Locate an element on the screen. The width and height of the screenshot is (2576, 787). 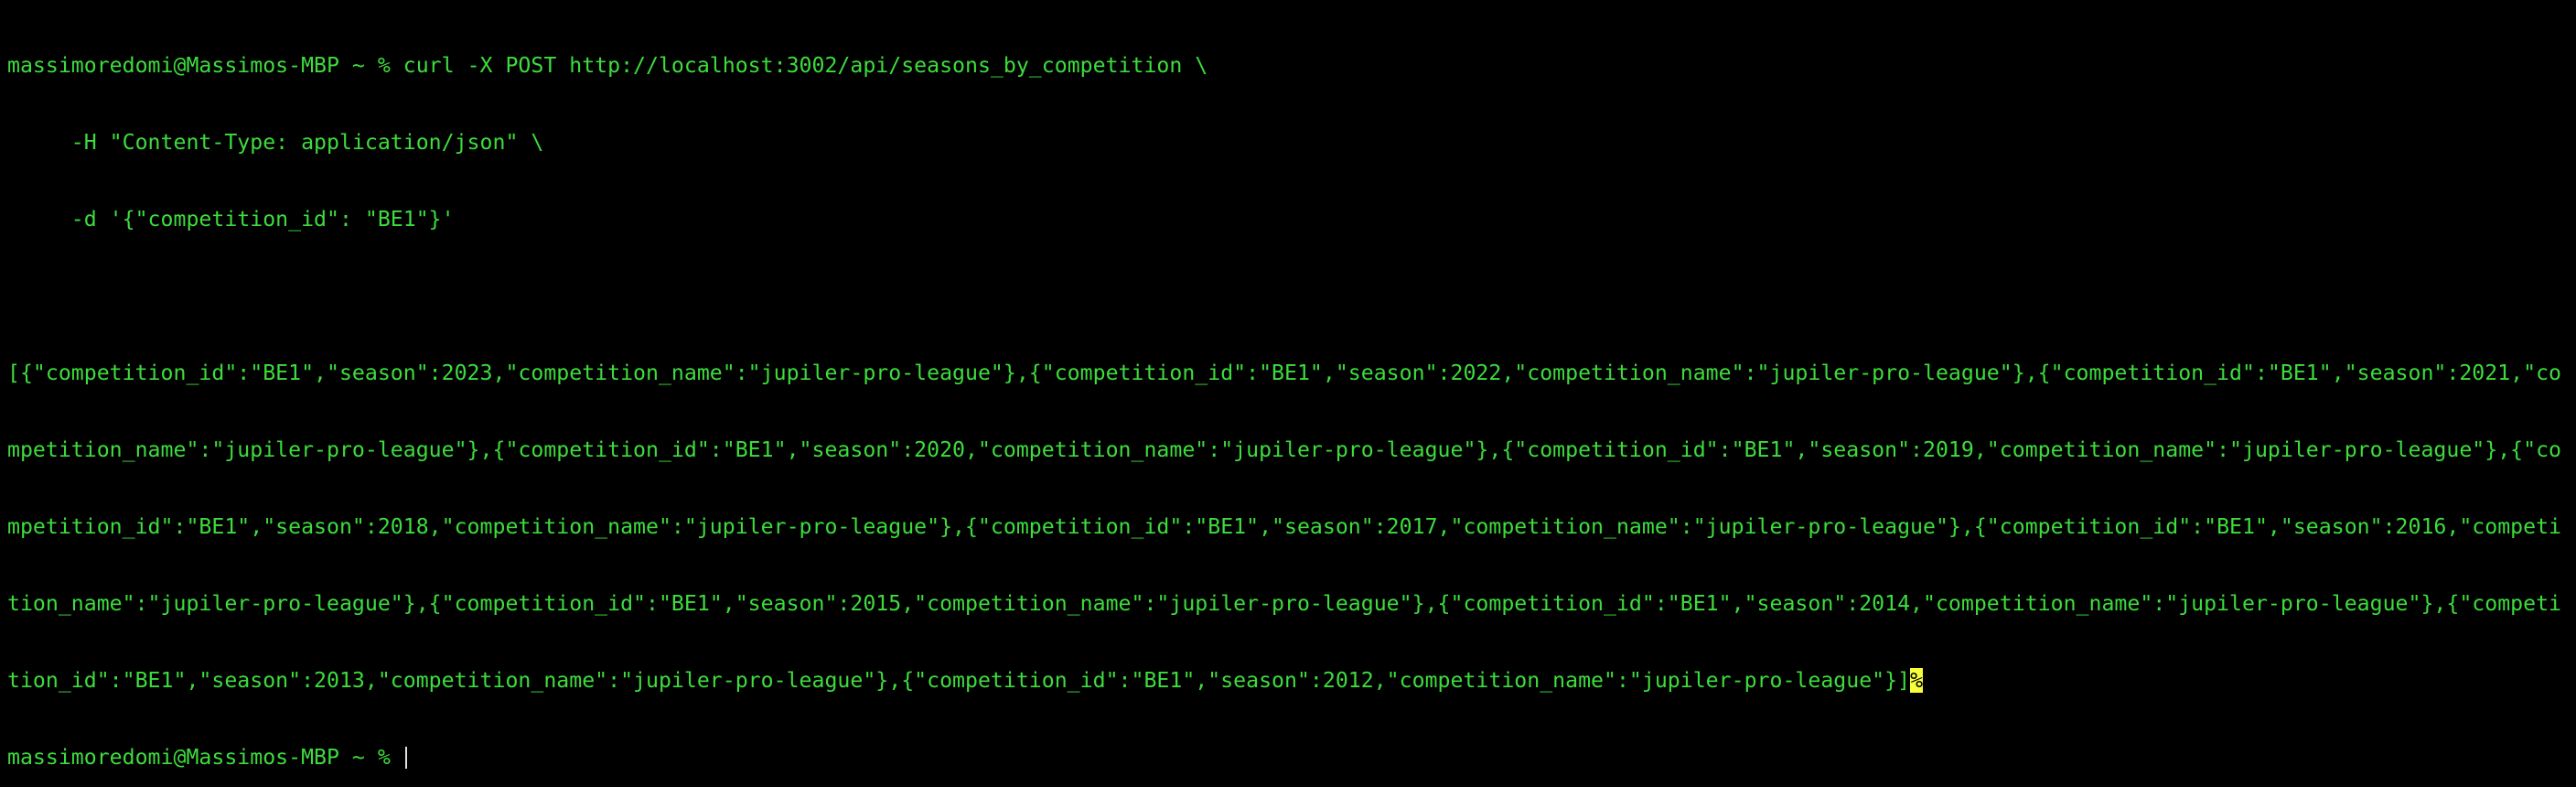
active-prompt-line: massimoredomi@Massimos-MBP ~ % is located at coordinates (1291, 758).